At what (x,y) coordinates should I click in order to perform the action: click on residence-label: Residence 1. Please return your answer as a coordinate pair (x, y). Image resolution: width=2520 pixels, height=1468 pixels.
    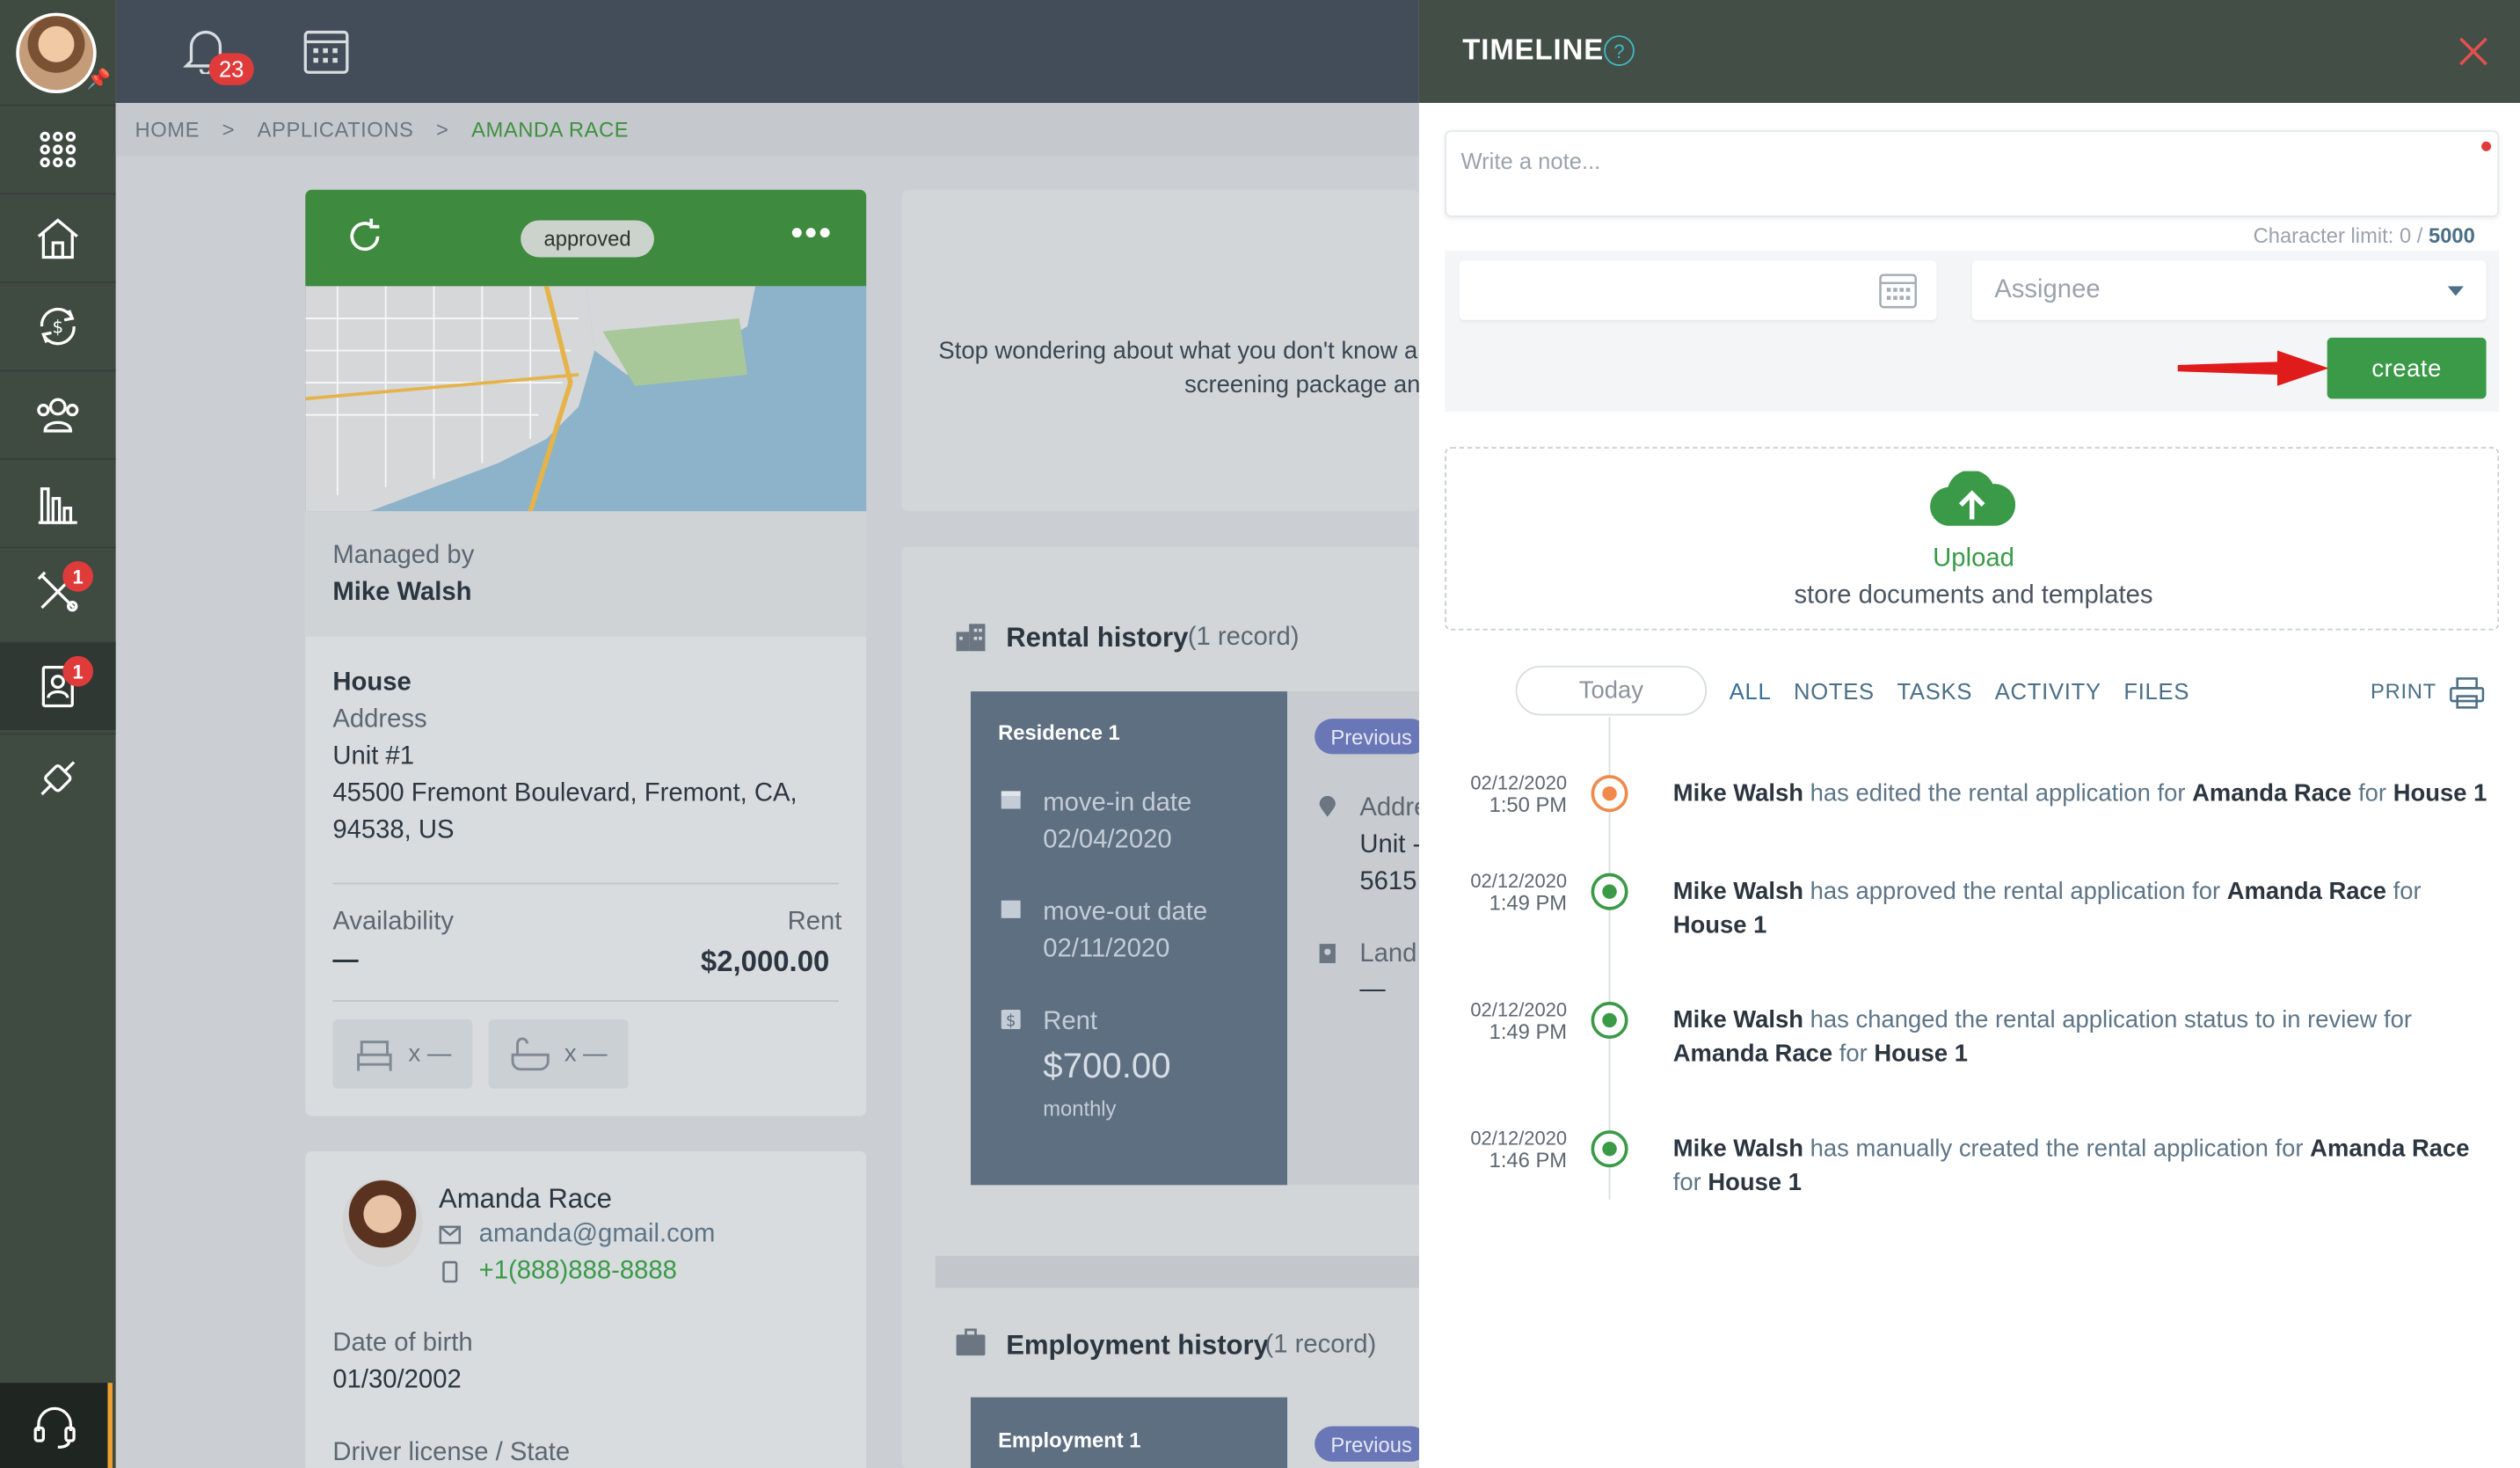
    Looking at the image, I should click on (1059, 732).